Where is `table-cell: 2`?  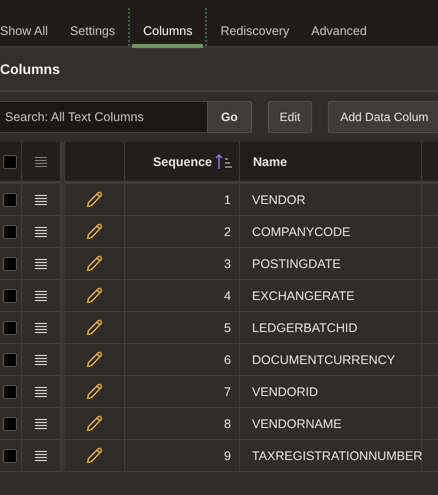
table-cell: 2 is located at coordinates (227, 231).